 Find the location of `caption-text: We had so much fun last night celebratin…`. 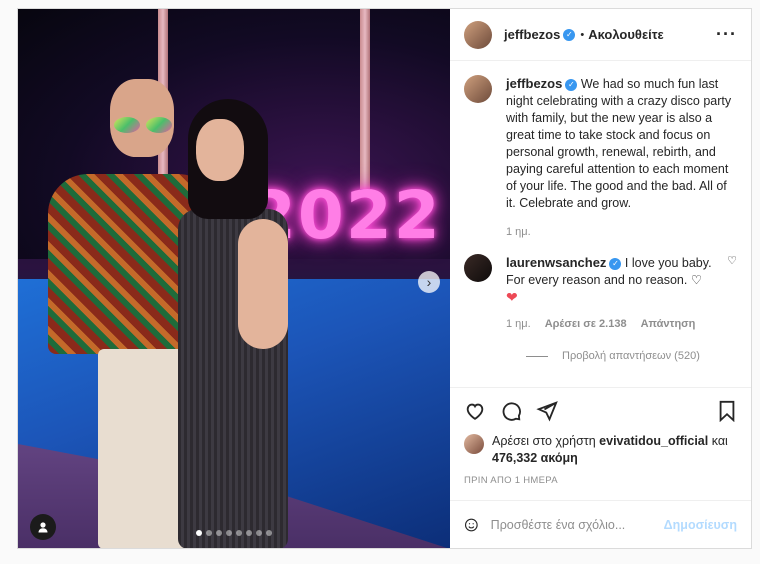

caption-text: We had so much fun last night celebratin… is located at coordinates (619, 143).